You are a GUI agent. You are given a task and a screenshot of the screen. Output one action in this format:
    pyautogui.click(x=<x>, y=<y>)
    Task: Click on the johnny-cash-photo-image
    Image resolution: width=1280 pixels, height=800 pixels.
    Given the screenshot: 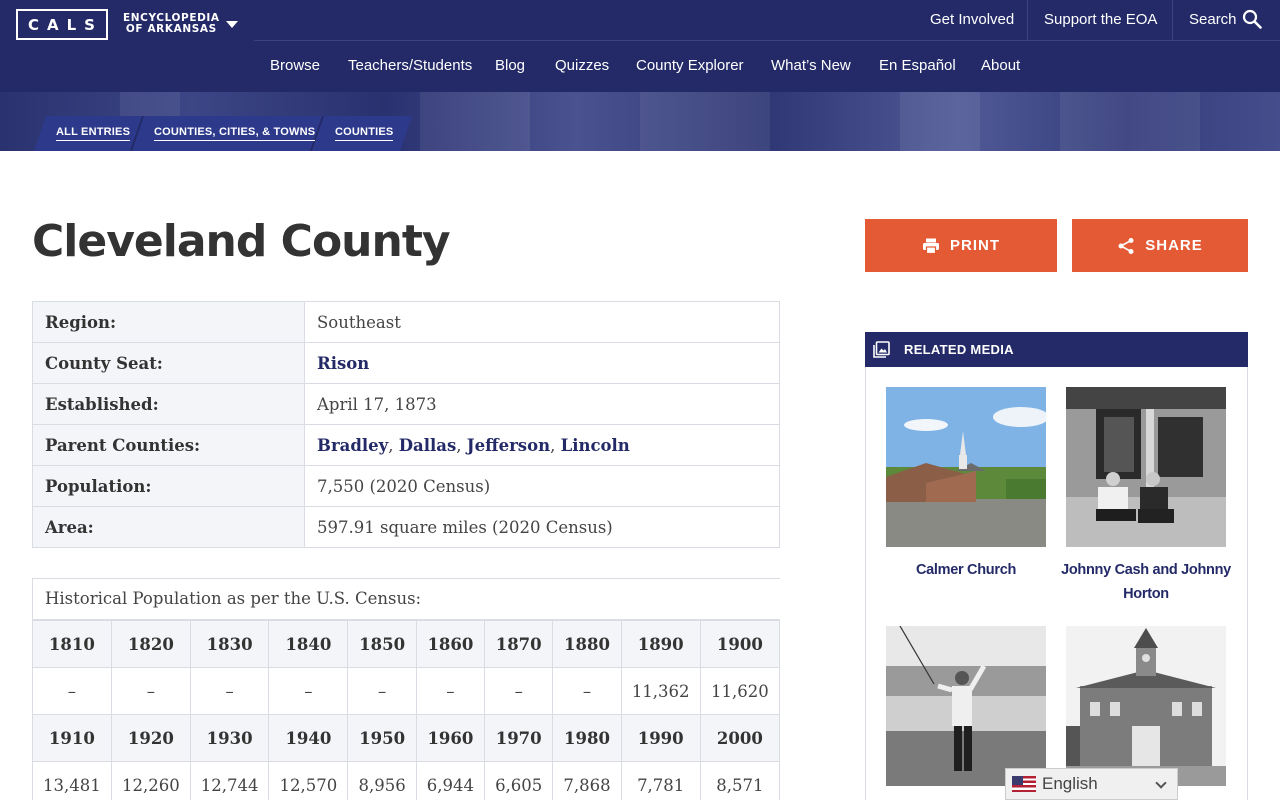 What is the action you would take?
    pyautogui.click(x=1146, y=467)
    